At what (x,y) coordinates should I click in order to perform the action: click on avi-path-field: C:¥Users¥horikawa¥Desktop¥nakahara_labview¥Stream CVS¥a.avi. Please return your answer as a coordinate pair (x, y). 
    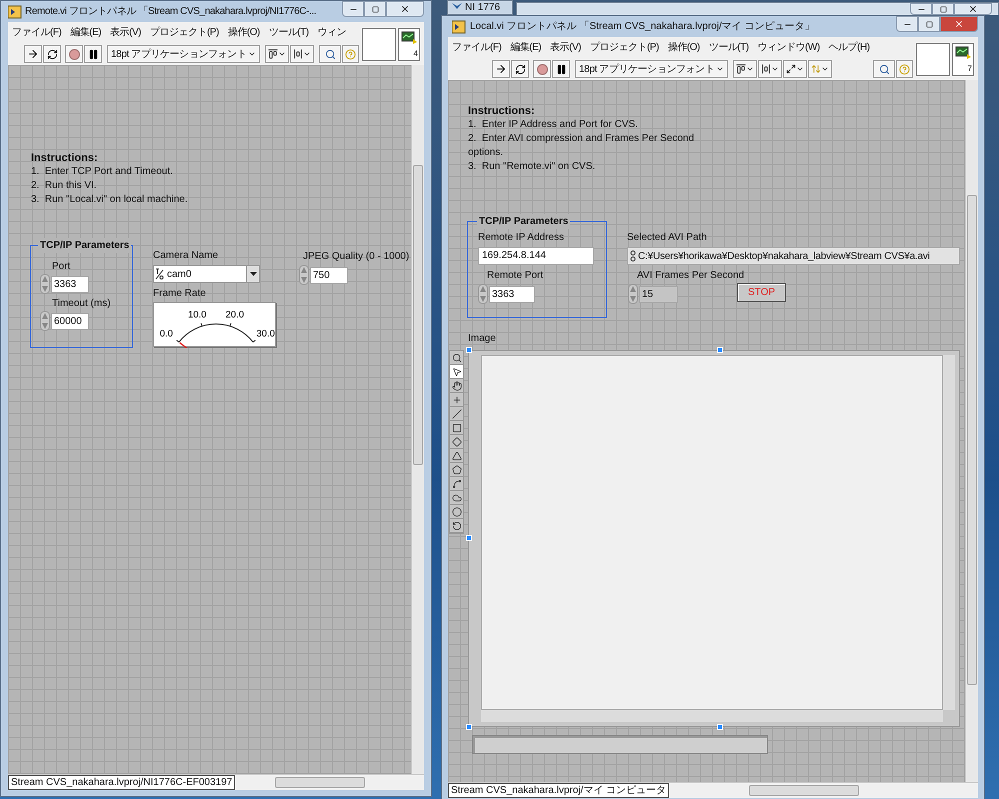
    Looking at the image, I should click on (793, 256).